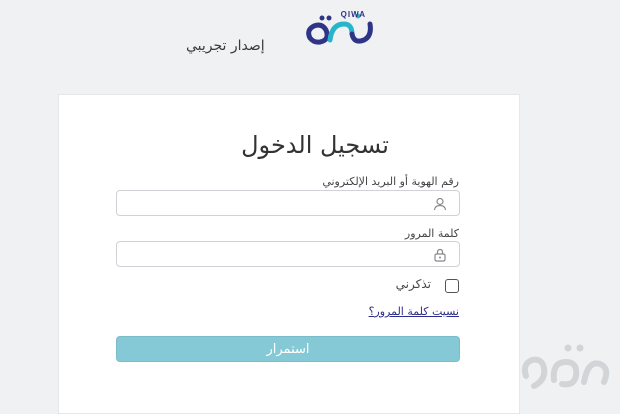 The height and width of the screenshot is (414, 620). I want to click on id-input, so click(270, 204).